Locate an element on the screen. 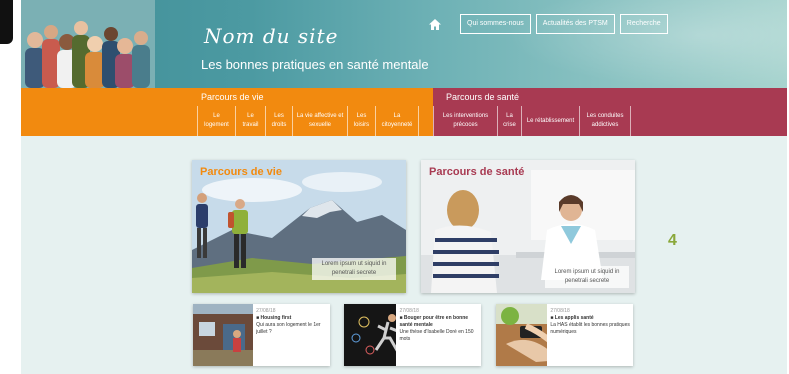 The image size is (789, 374). nav-about-button: Qui sommes-nous is located at coordinates (495, 24).